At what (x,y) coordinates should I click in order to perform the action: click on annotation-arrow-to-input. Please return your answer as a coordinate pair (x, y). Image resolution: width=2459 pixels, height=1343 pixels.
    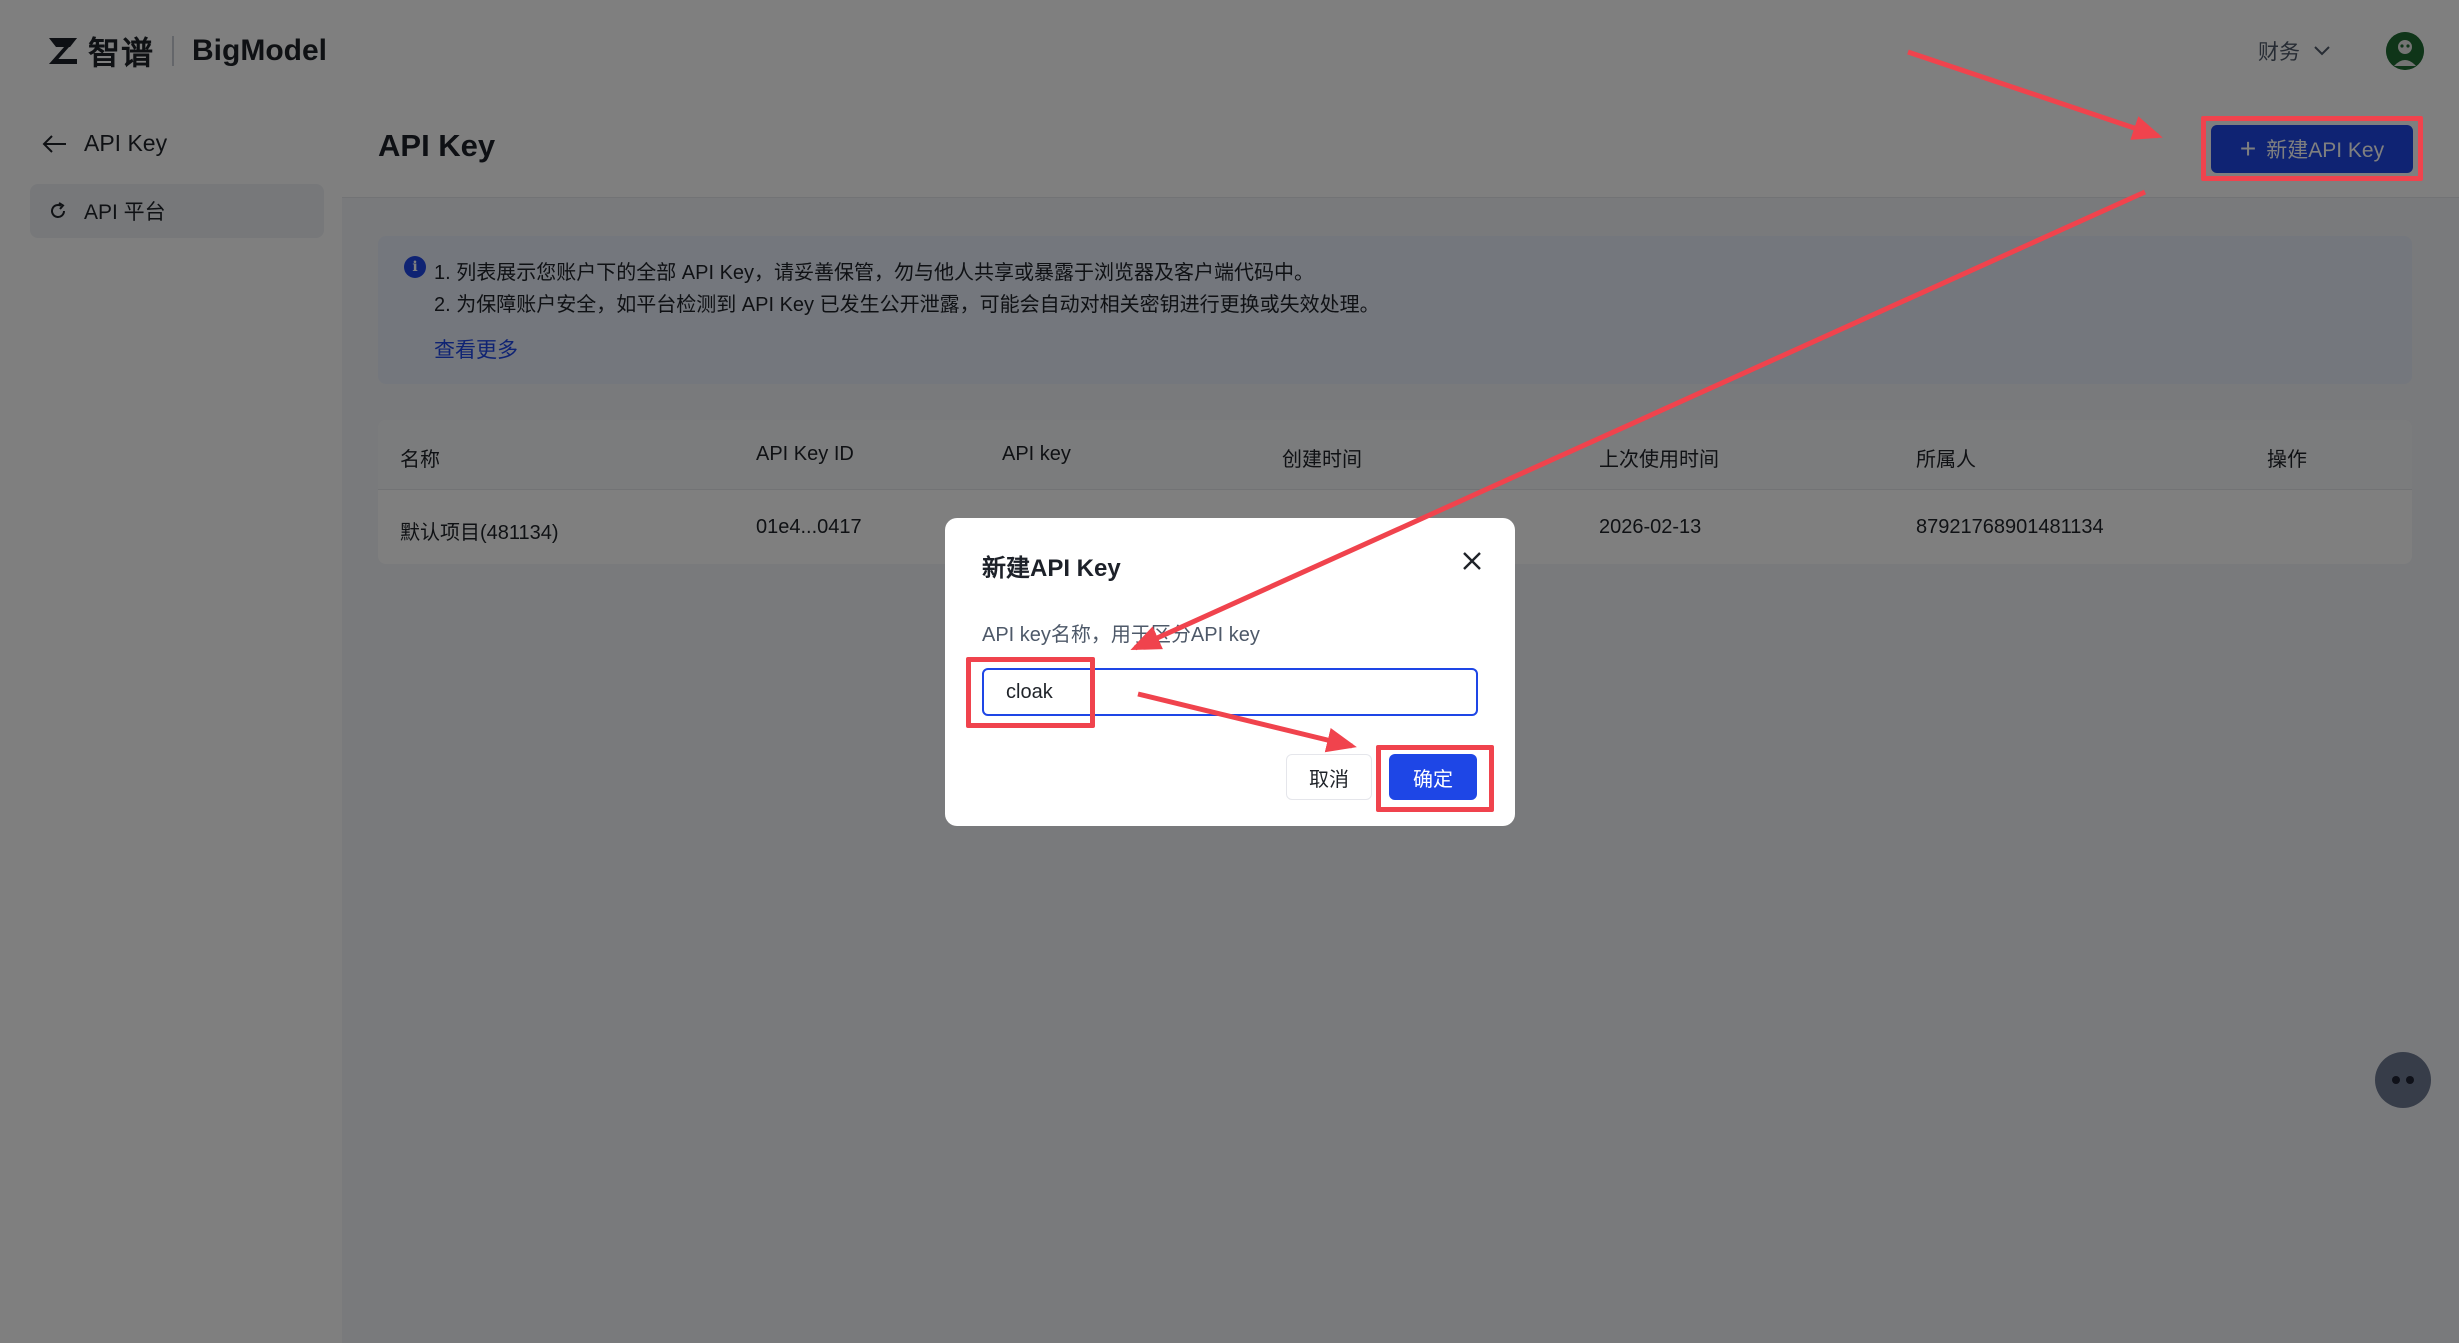
    Looking at the image, I should click on (1638, 420).